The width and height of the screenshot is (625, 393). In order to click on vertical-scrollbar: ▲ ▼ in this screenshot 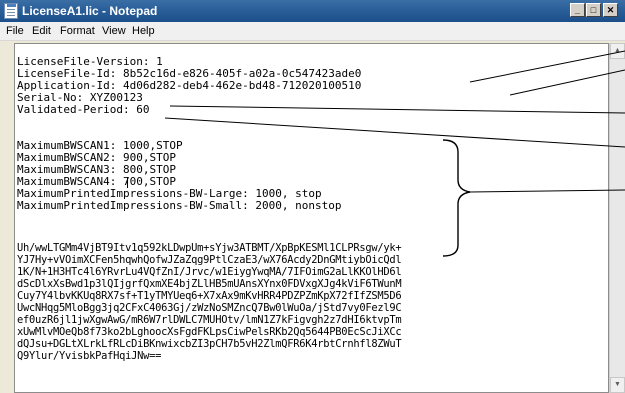, I will do `click(617, 218)`.